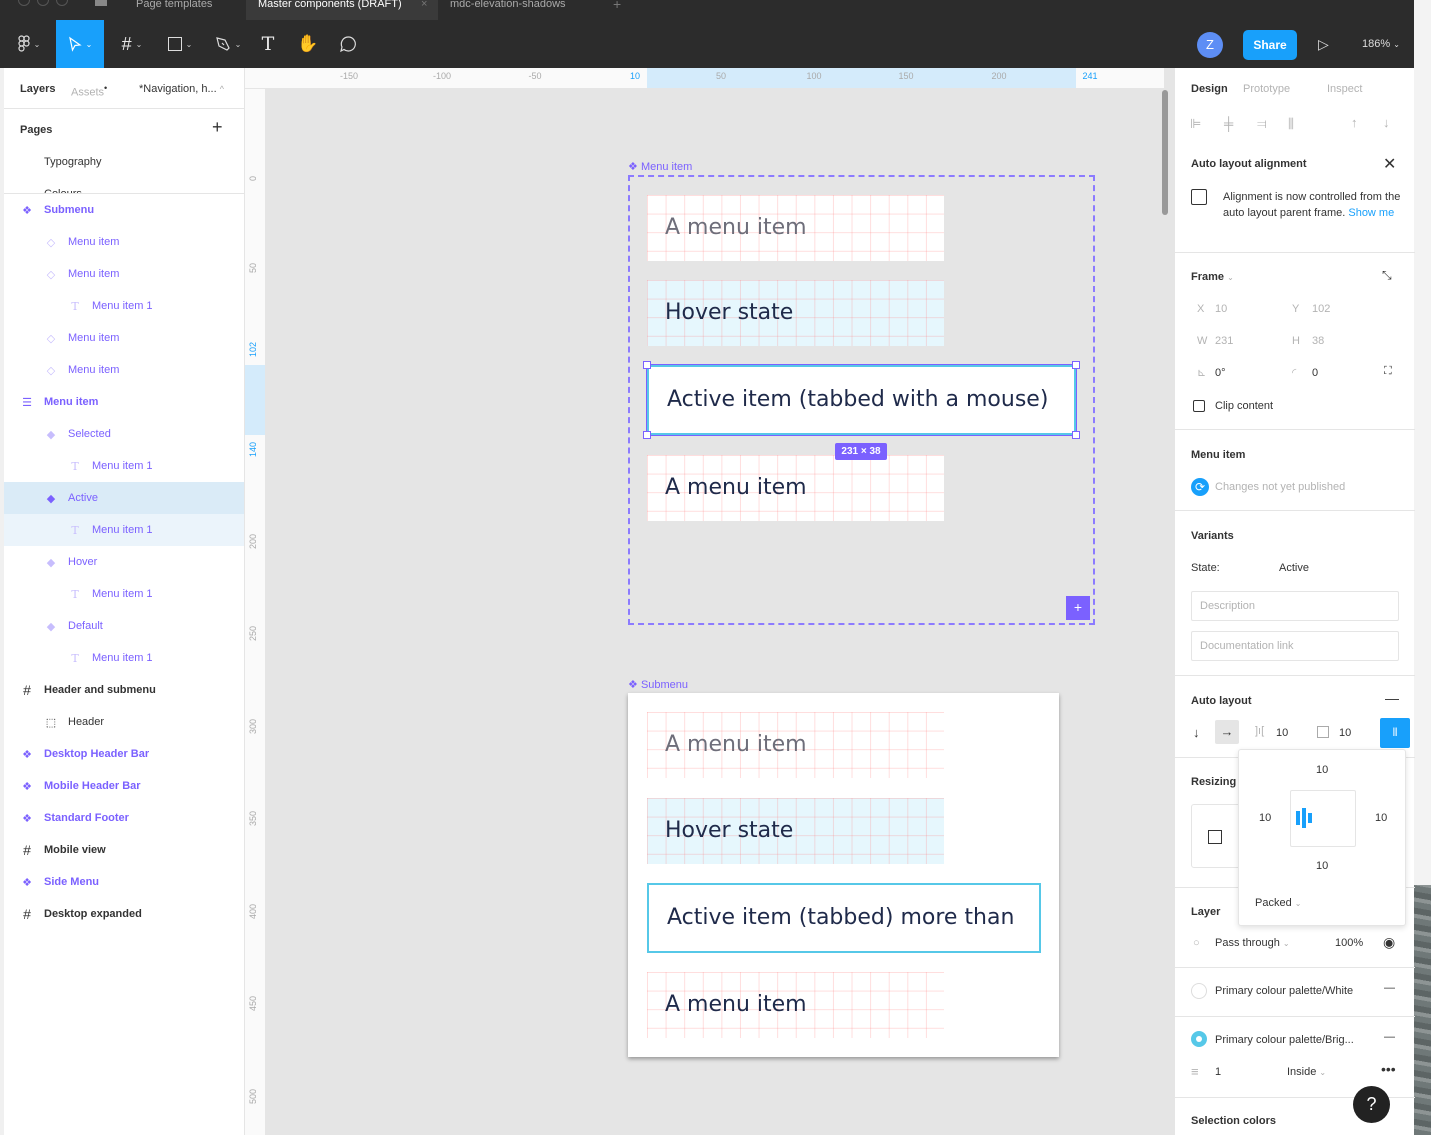 This screenshot has height=1135, width=1431. Describe the element at coordinates (1295, 646) in the screenshot. I see `documentation-link-input: Documentation link` at that location.